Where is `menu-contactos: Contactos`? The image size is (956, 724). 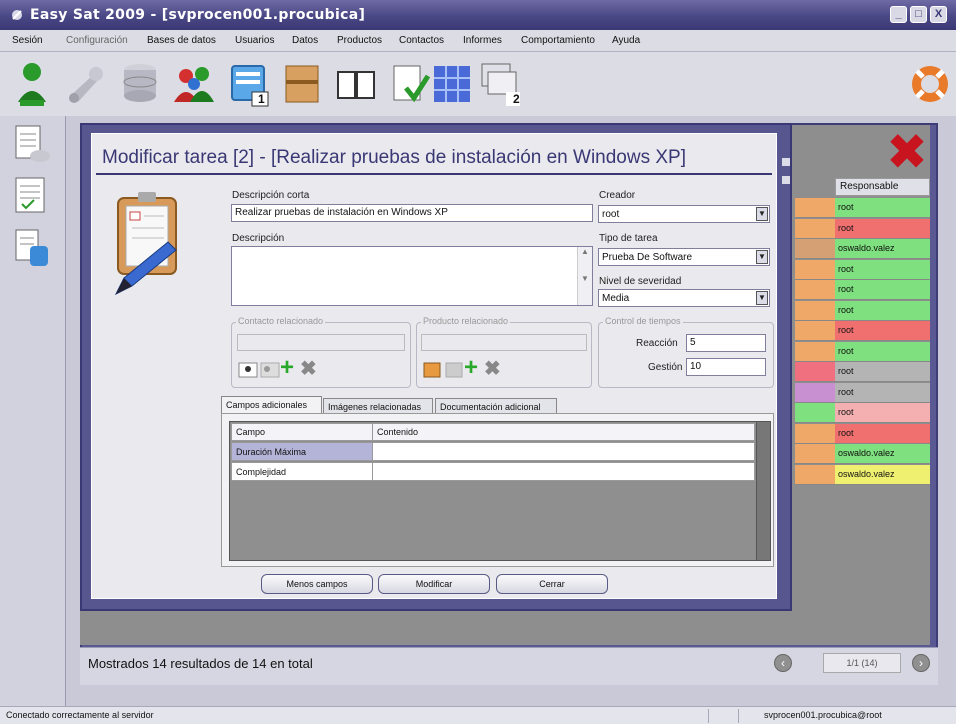 menu-contactos: Contactos is located at coordinates (421, 40).